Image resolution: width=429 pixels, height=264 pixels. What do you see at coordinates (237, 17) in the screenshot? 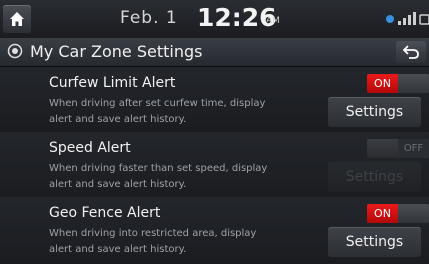
I see `status-time: 12:26` at bounding box center [237, 17].